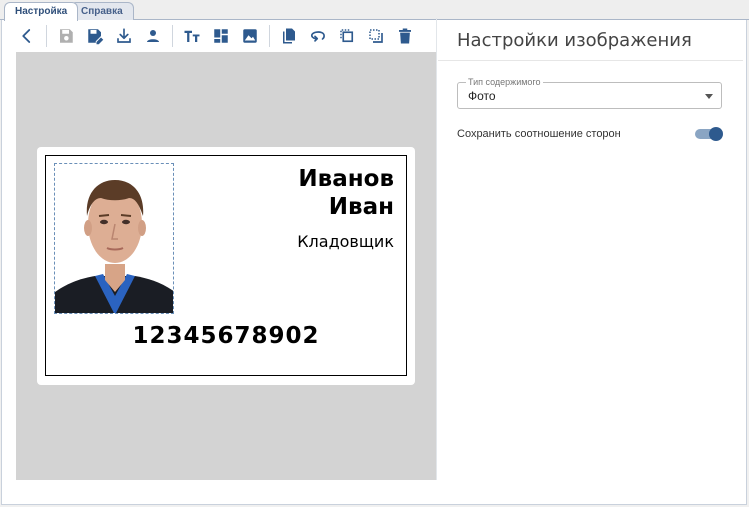 The width and height of the screenshot is (749, 507). What do you see at coordinates (709, 96) in the screenshot?
I see `caret-down-icon` at bounding box center [709, 96].